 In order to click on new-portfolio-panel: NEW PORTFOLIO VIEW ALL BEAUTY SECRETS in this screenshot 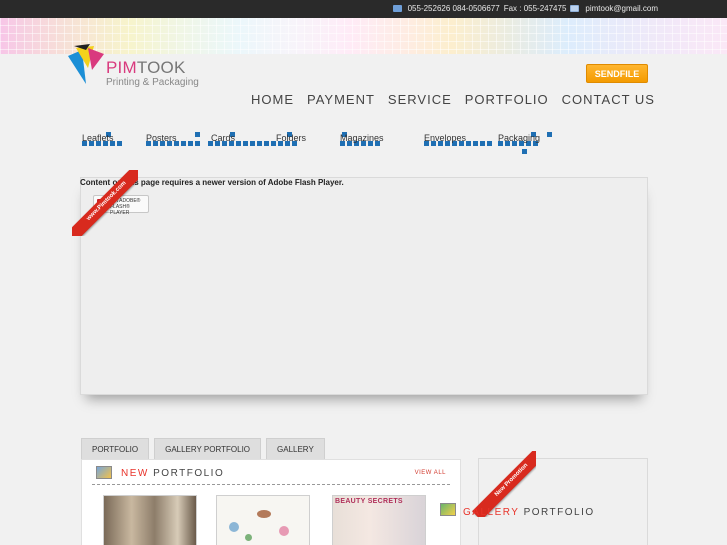, I will do `click(271, 502)`.